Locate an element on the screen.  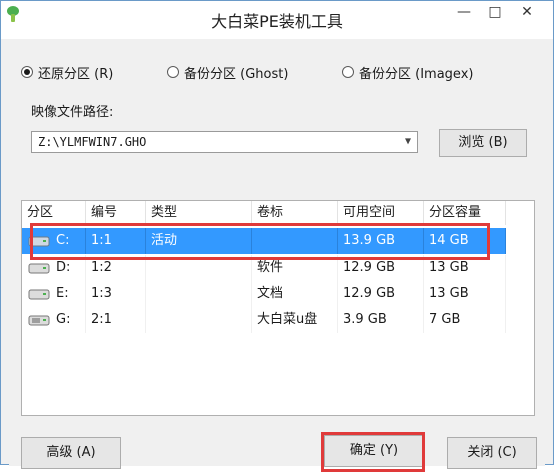
table-row: G: 2:1 大白菜u盘 3.9 GB 7 GB is located at coordinates (264, 320).